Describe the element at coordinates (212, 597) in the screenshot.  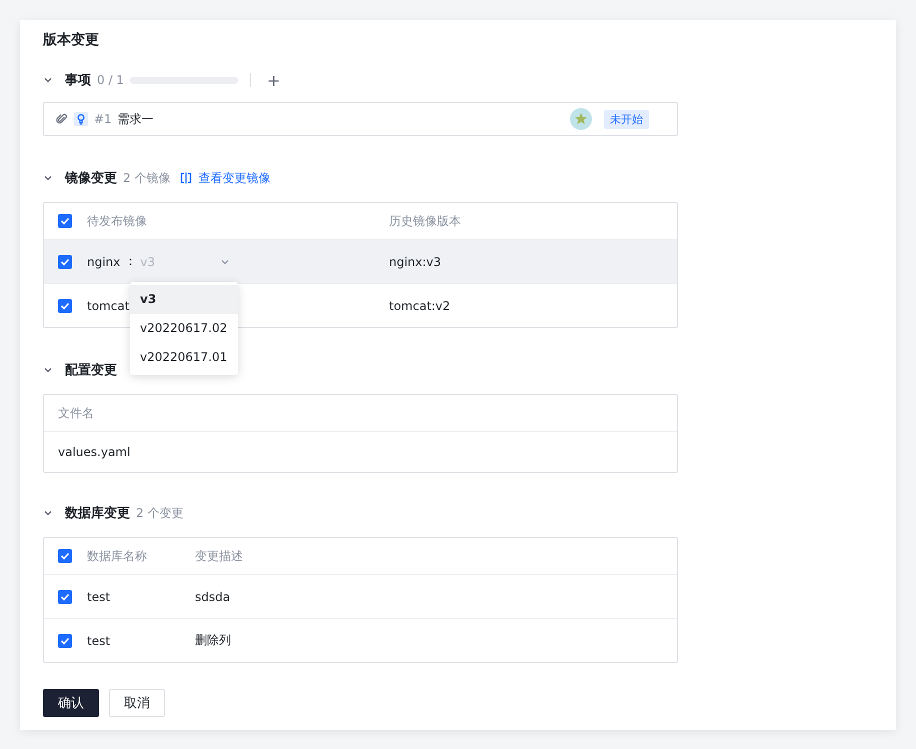
I see `table-cell: sdsda` at that location.